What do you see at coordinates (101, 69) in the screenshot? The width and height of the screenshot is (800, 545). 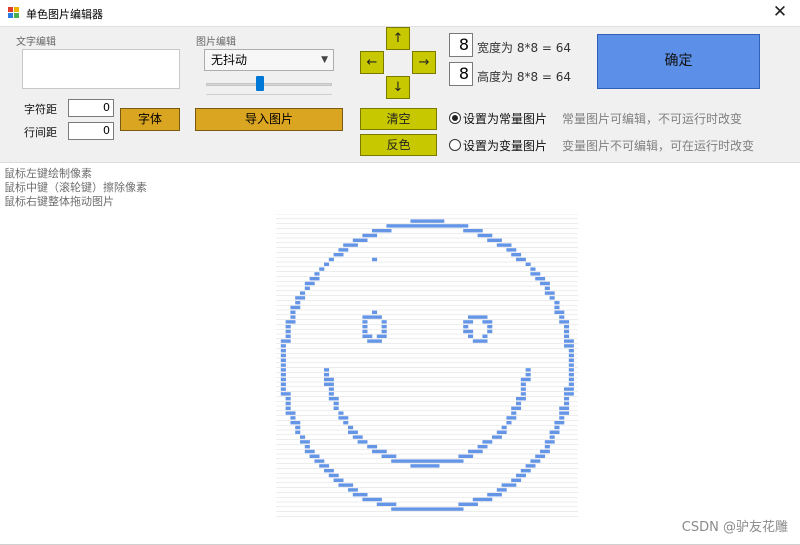 I see `text-edit-input` at bounding box center [101, 69].